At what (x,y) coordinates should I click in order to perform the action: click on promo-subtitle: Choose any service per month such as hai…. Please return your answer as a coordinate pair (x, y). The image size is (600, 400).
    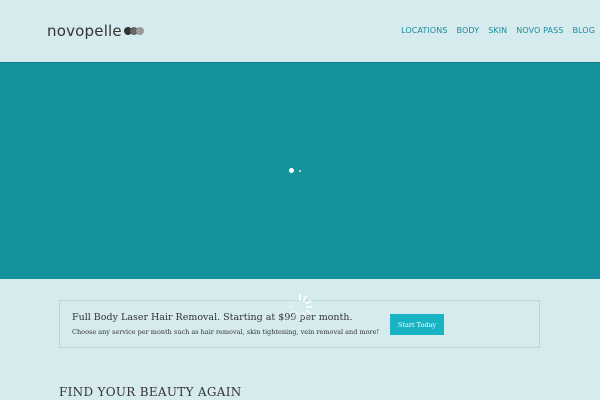
    Looking at the image, I should click on (226, 332).